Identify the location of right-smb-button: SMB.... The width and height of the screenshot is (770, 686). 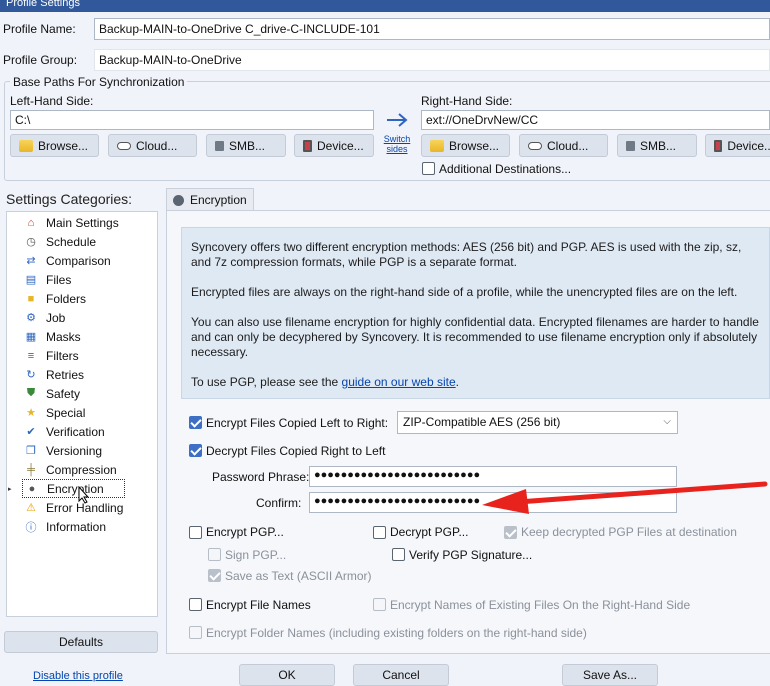
(657, 145).